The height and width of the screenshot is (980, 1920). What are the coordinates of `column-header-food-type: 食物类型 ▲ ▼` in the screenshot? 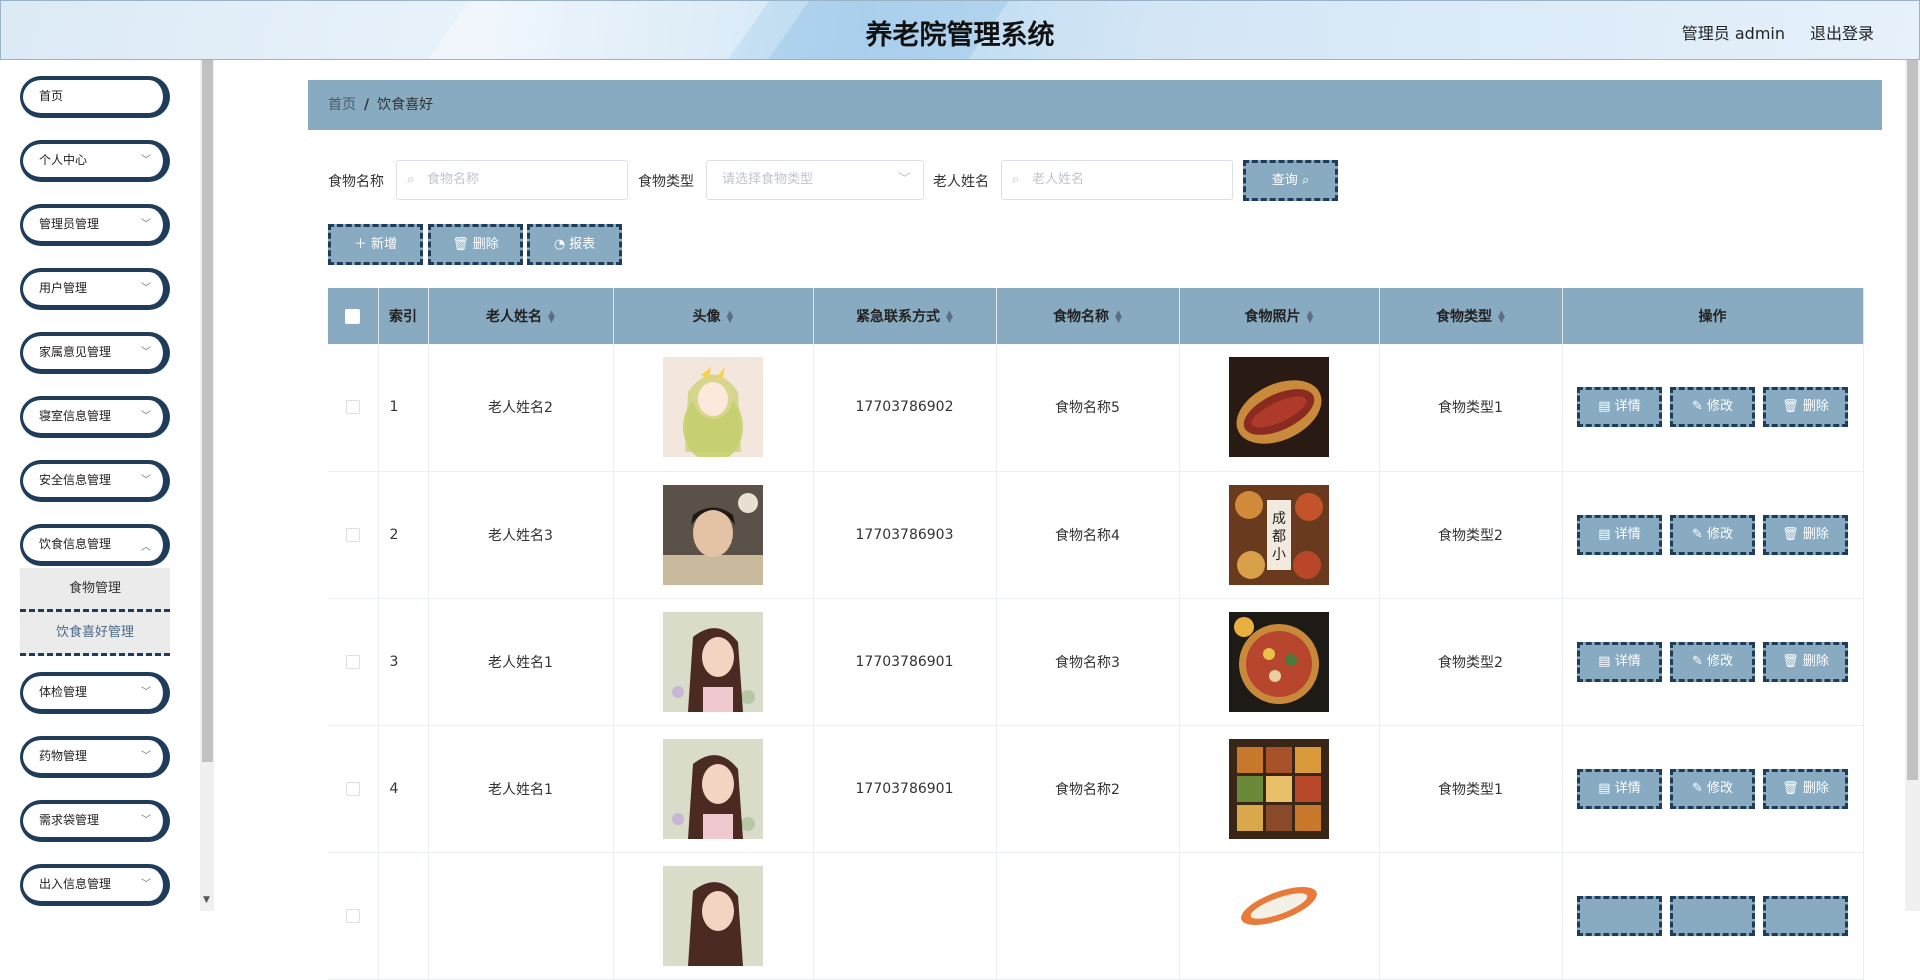 It's located at (1471, 316).